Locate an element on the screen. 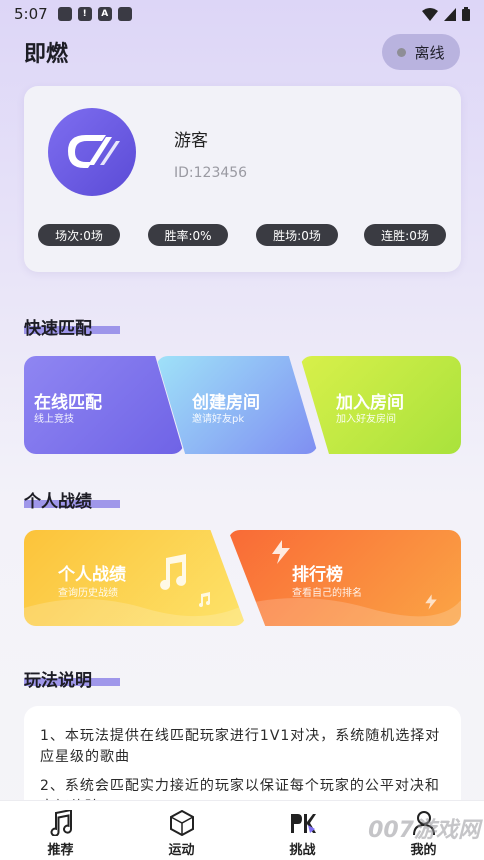  cube-icon is located at coordinates (181, 823).